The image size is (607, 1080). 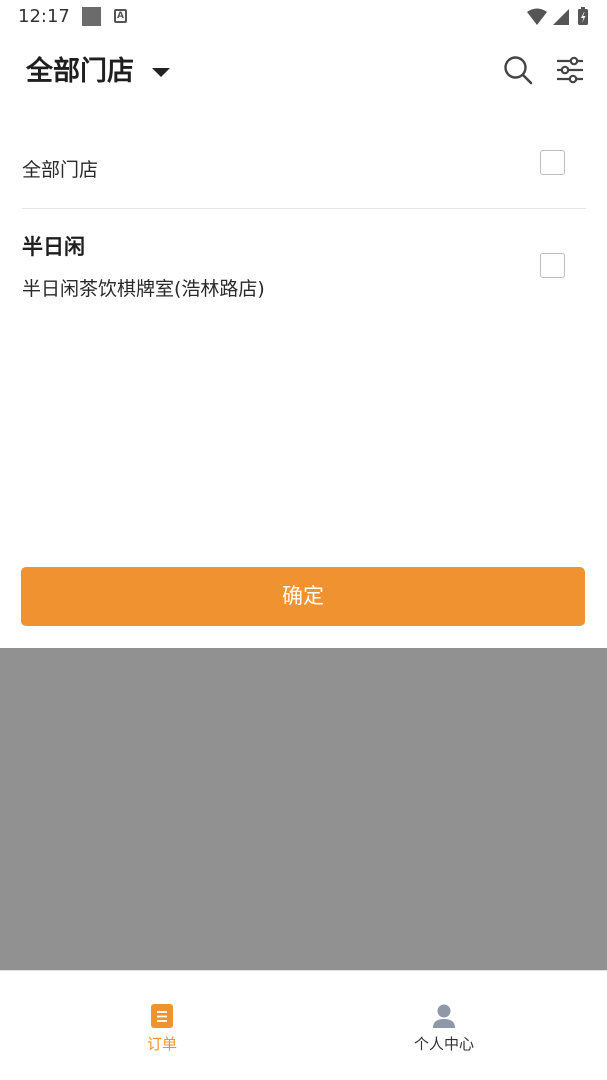 I want to click on tab-profile: 个人中心, so click(x=444, y=1016).